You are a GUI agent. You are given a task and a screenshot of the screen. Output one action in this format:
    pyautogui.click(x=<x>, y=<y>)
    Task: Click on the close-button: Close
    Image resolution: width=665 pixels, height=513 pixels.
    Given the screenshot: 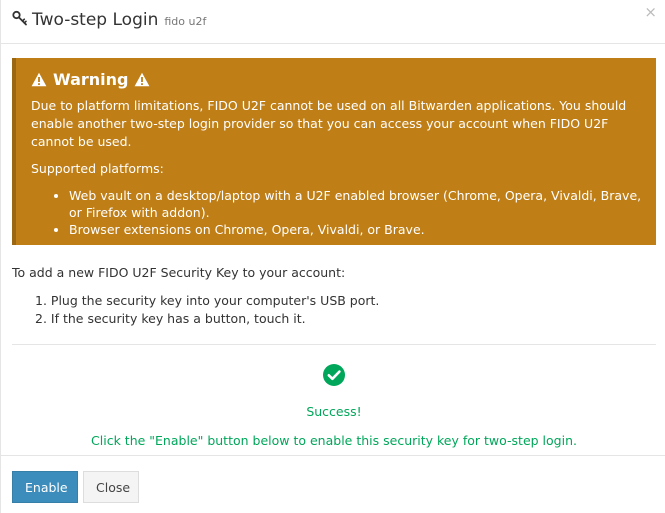 What is the action you would take?
    pyautogui.click(x=111, y=487)
    